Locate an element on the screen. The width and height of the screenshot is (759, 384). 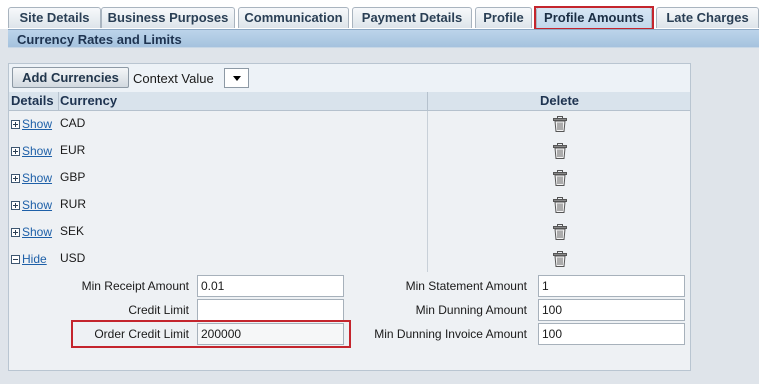
credit-limit-label: Credit Limit is located at coordinates (158, 310).